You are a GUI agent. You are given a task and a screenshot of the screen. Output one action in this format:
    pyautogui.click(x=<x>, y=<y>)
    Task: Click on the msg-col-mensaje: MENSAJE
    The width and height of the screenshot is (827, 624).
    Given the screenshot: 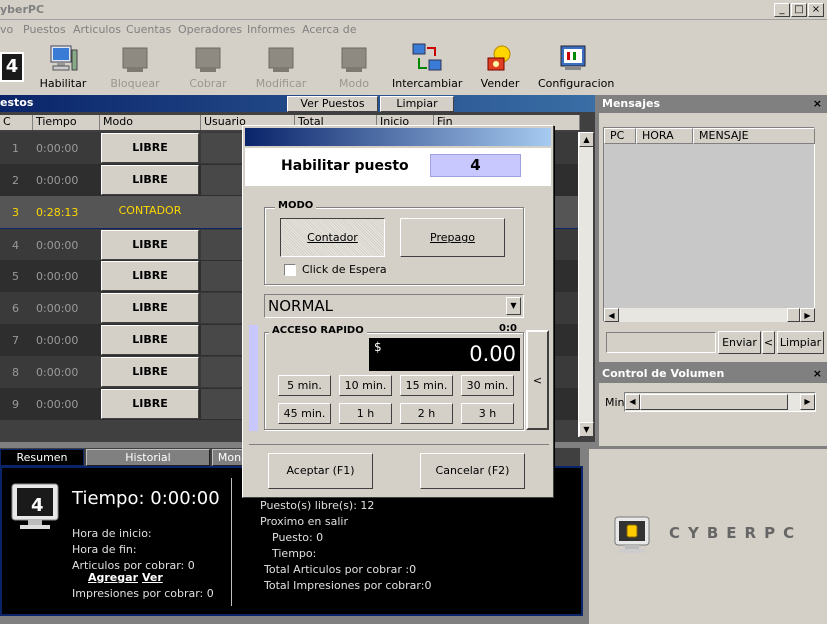 What is the action you would take?
    pyautogui.click(x=754, y=136)
    